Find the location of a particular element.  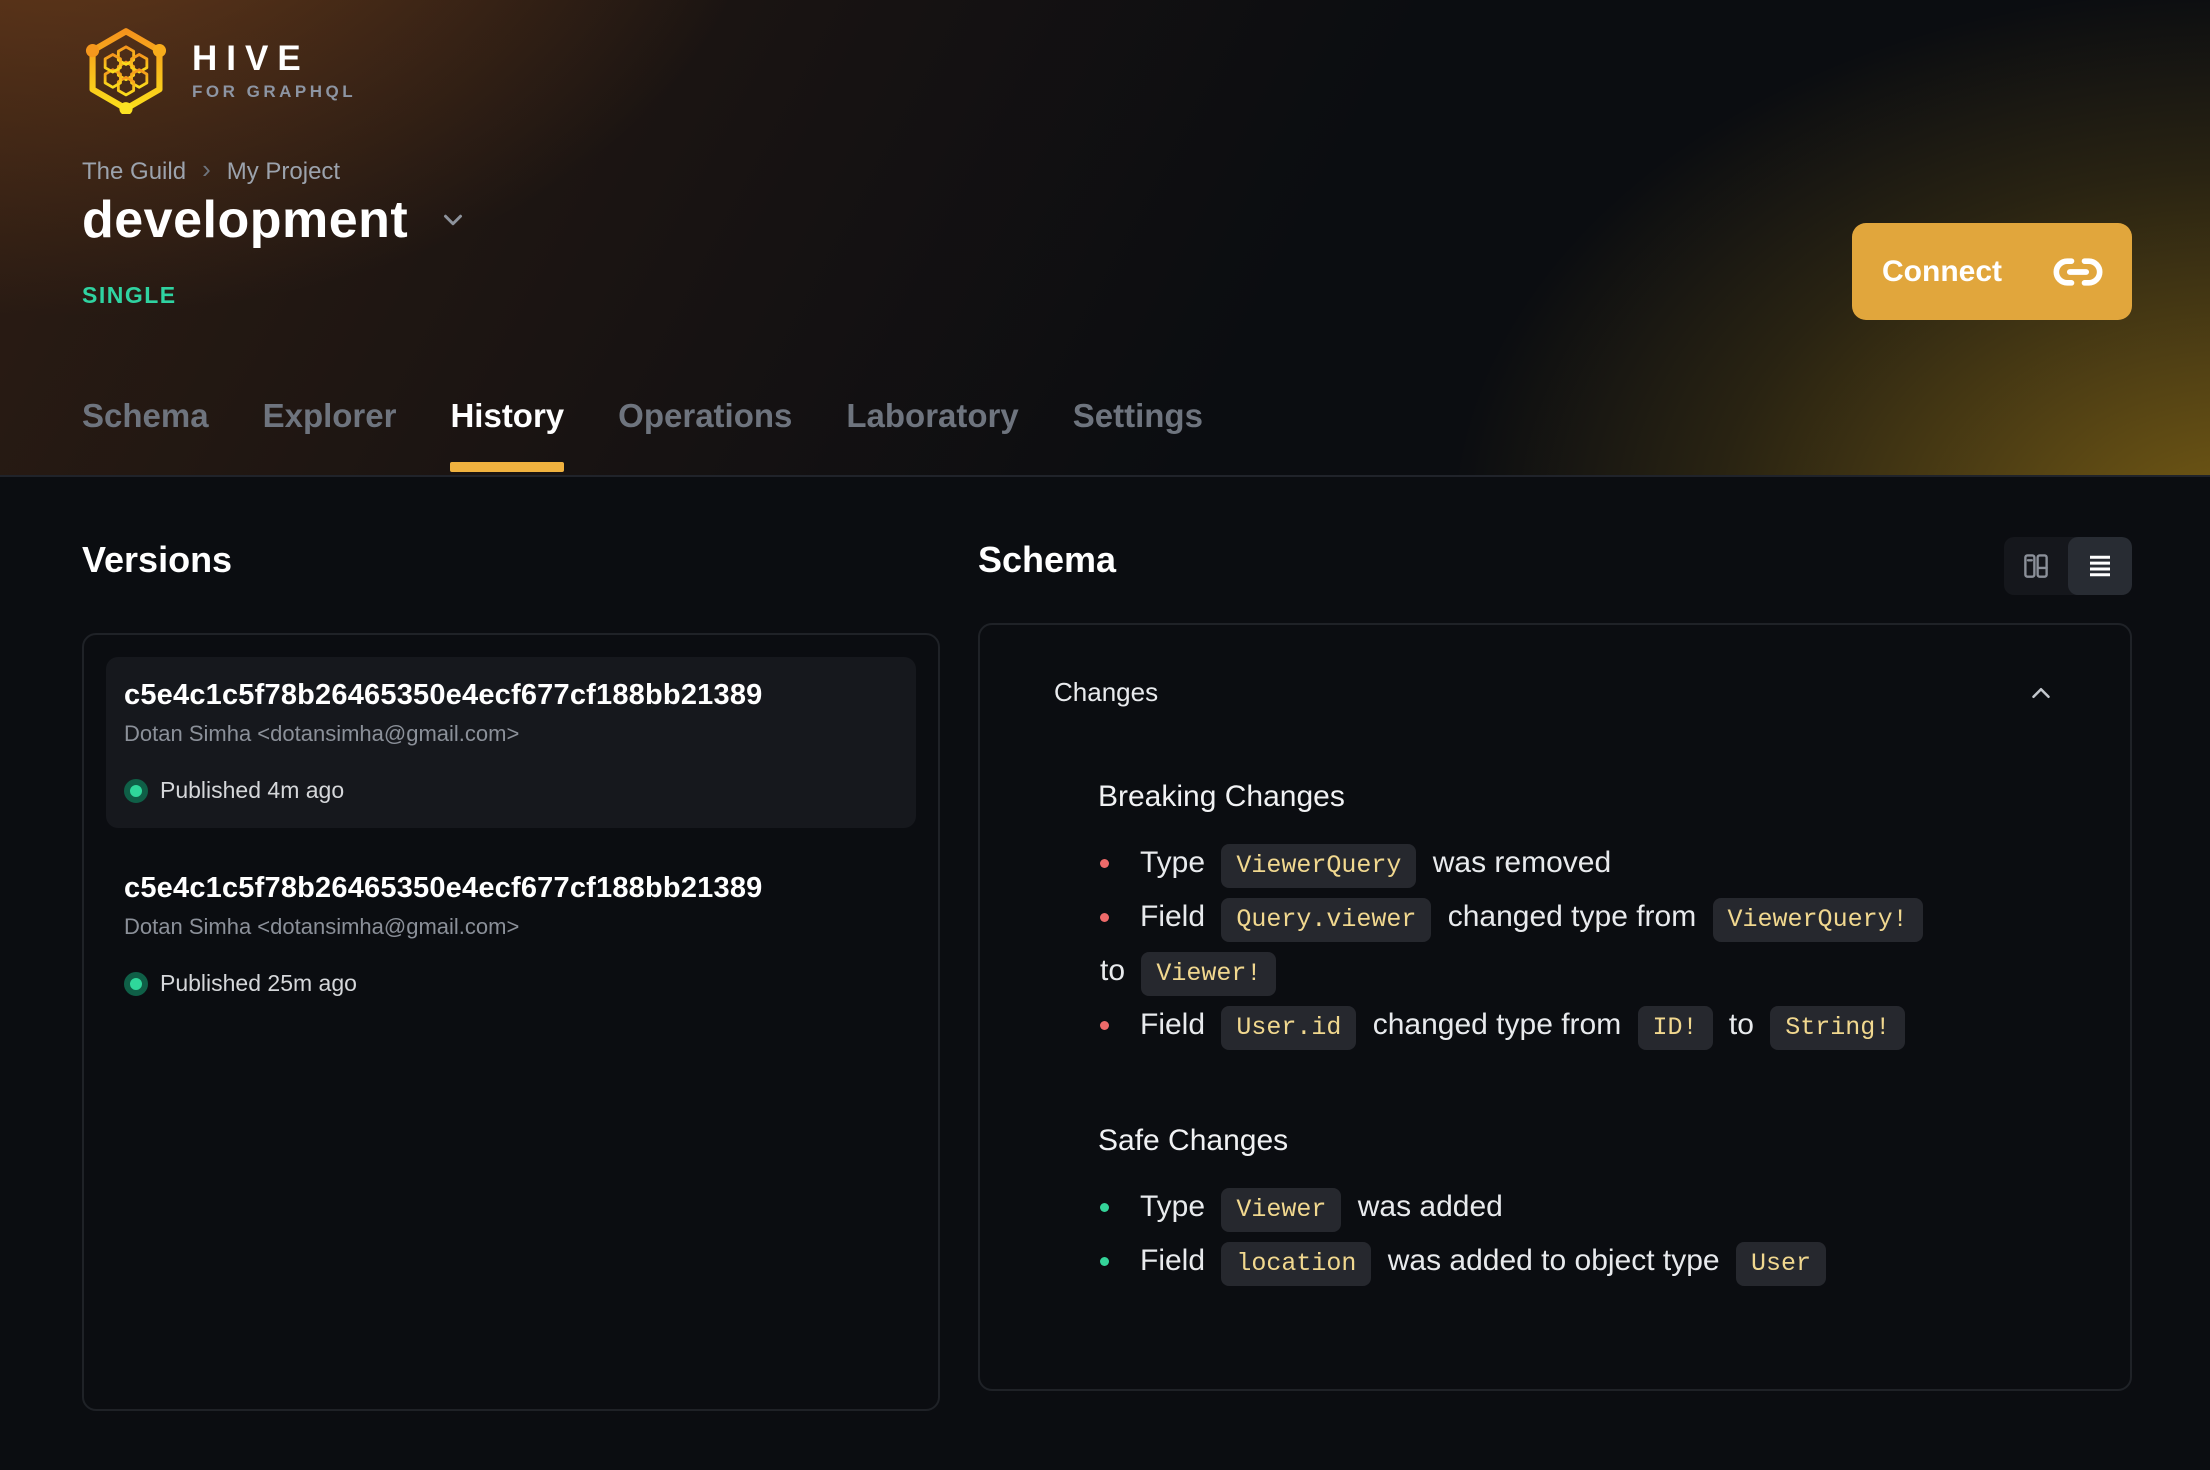

tab-history: History is located at coordinates (507, 436).